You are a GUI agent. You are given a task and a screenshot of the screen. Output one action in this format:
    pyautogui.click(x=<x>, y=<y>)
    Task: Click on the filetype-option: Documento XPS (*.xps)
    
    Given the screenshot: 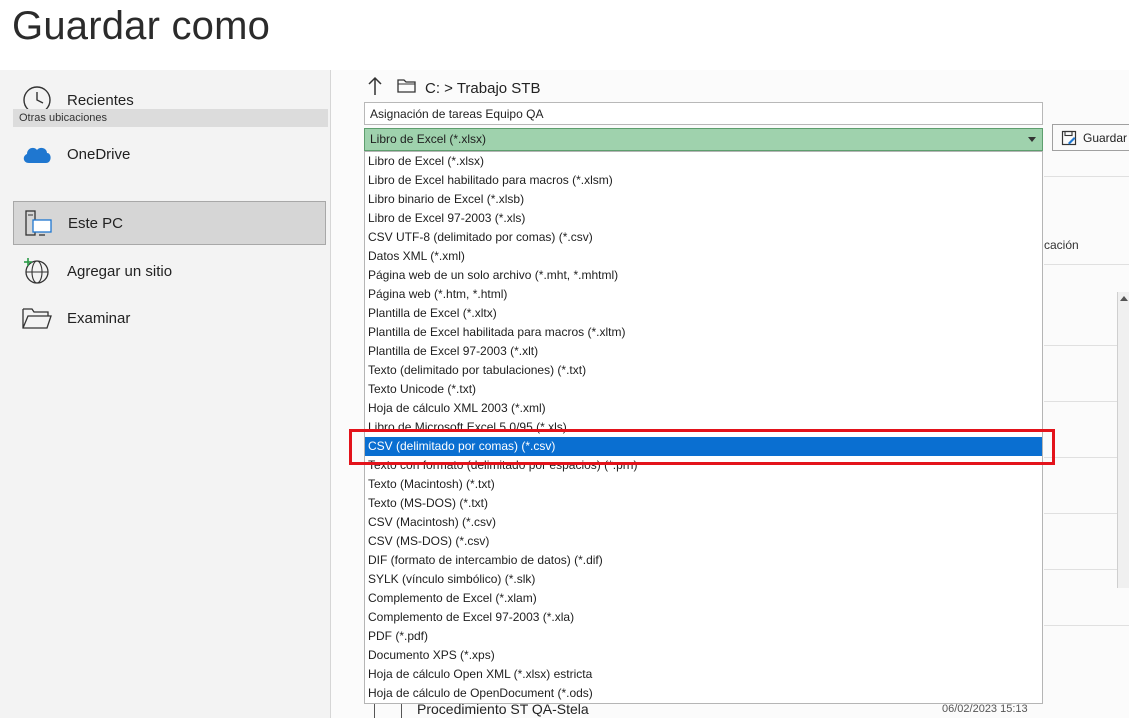 What is the action you would take?
    pyautogui.click(x=703, y=655)
    